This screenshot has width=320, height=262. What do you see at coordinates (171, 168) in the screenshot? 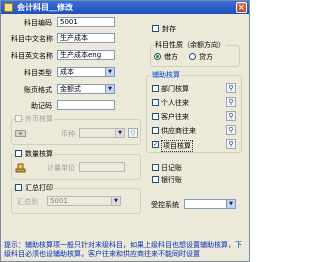
I see `daily-journal-label: 日记账` at bounding box center [171, 168].